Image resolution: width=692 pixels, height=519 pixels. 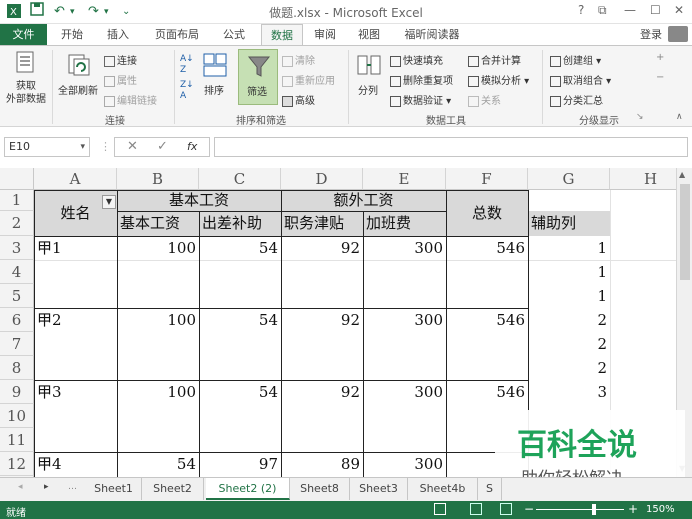 What do you see at coordinates (368, 89) in the screenshot?
I see `text-to-columns-button: 分列` at bounding box center [368, 89].